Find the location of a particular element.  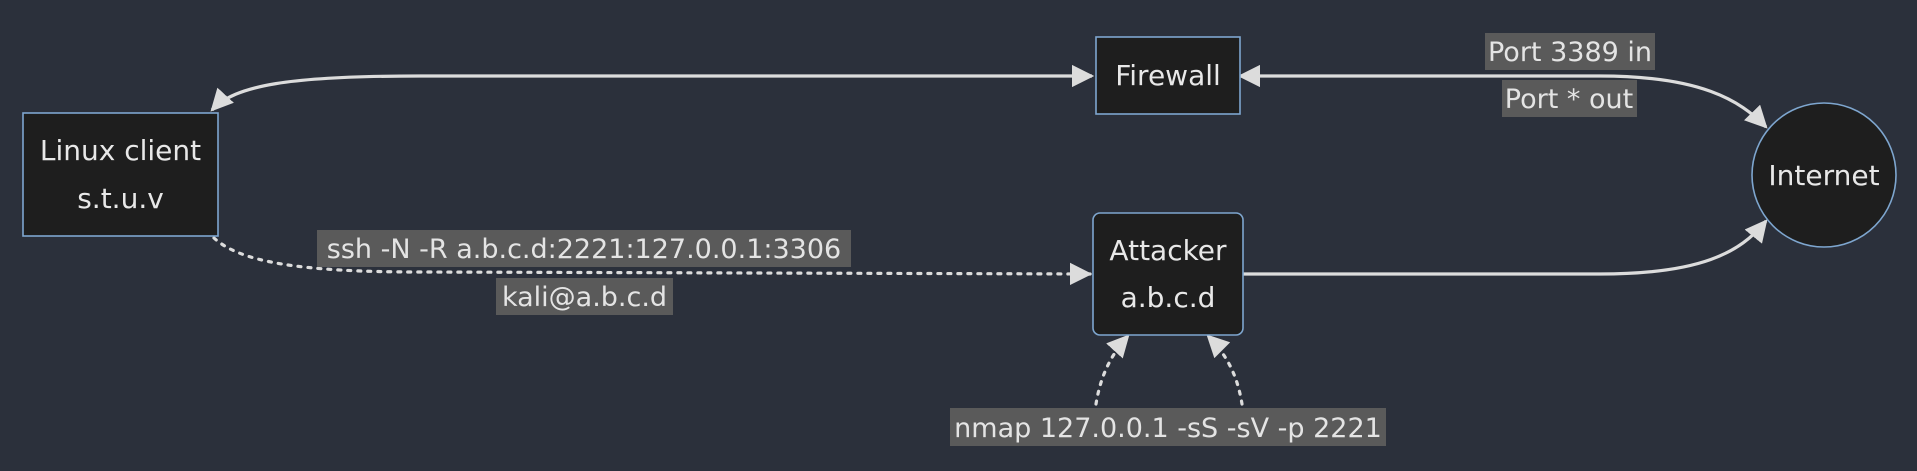

edge-label-nmap-command-text: nmap 127.0.0.1 -sS -sV -p 2221 is located at coordinates (1168, 428).